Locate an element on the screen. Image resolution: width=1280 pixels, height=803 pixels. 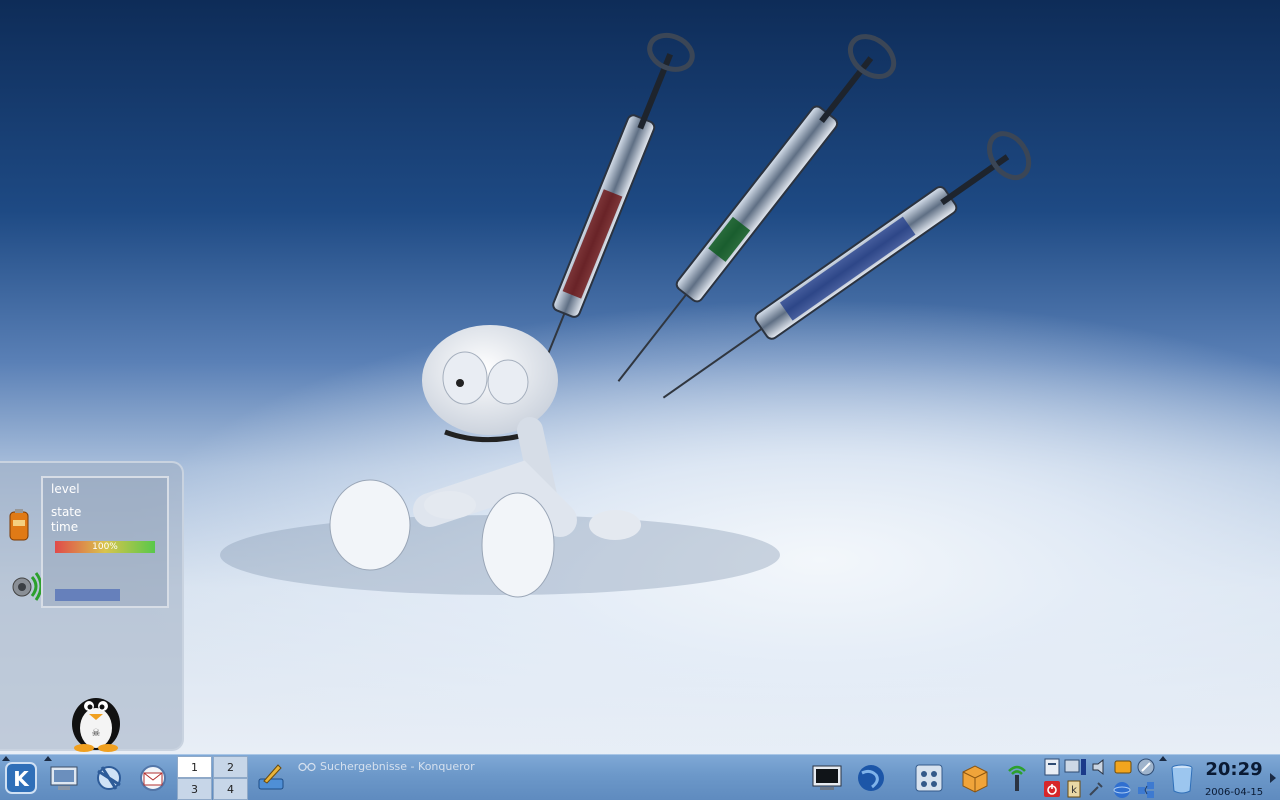
kate-launcher is located at coordinates (271, 778).